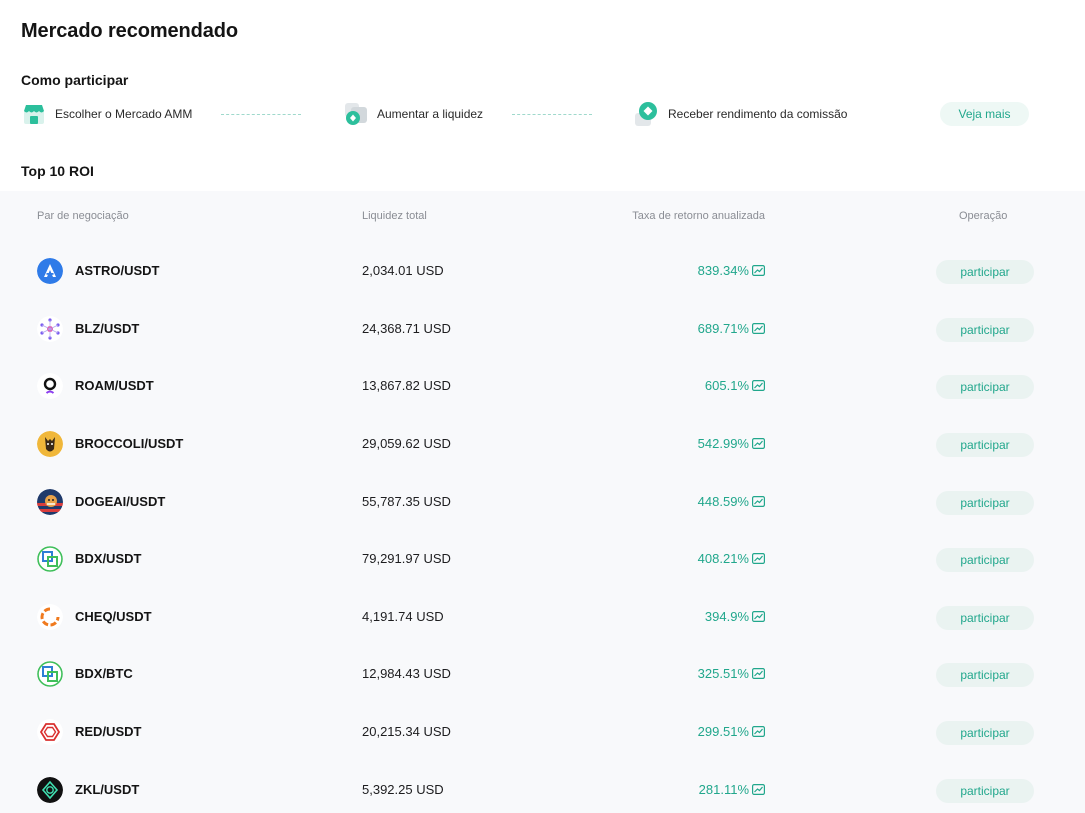  What do you see at coordinates (50, 502) in the screenshot?
I see `dogeai-coin-icon` at bounding box center [50, 502].